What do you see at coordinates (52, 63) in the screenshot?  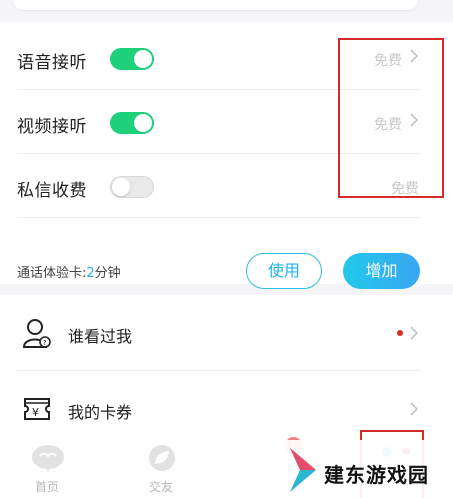 I see `voice-answer-label: 语音接听` at bounding box center [52, 63].